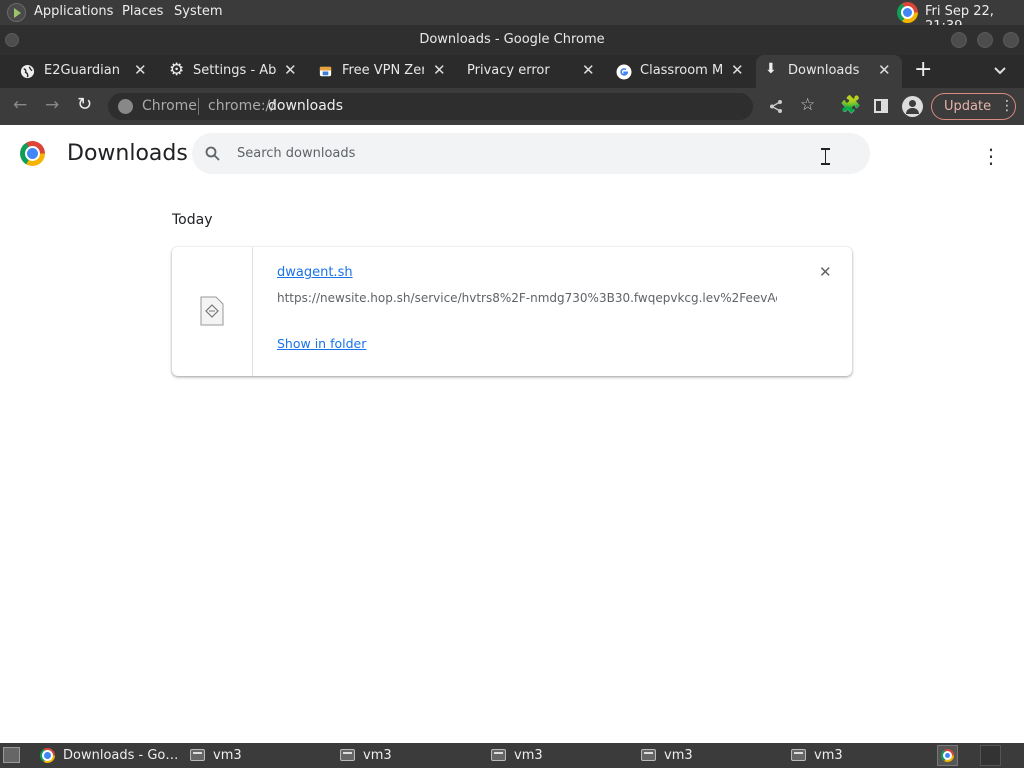  What do you see at coordinates (532, 71) in the screenshot?
I see `tab-privacy-error: Privacy error ✕` at bounding box center [532, 71].